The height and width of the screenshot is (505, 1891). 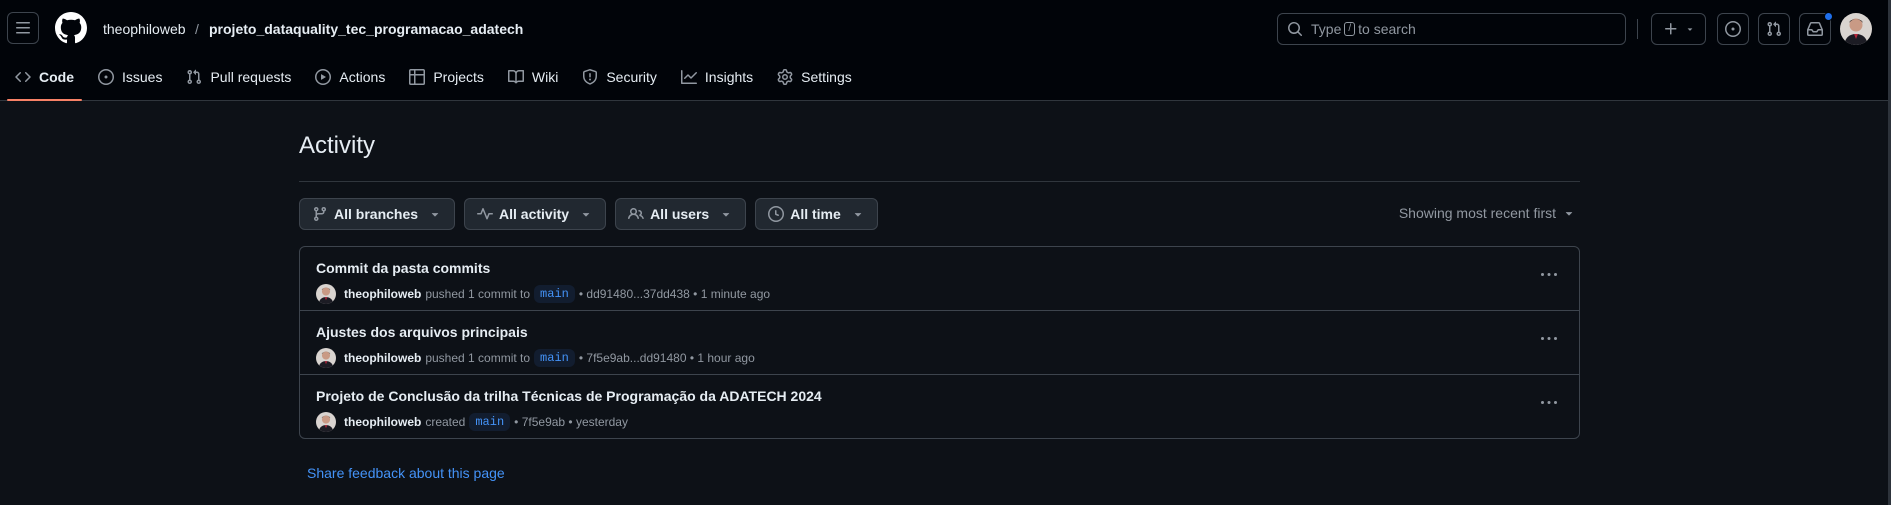 I want to click on sort-order-button: Showing most recent first, so click(x=1487, y=213).